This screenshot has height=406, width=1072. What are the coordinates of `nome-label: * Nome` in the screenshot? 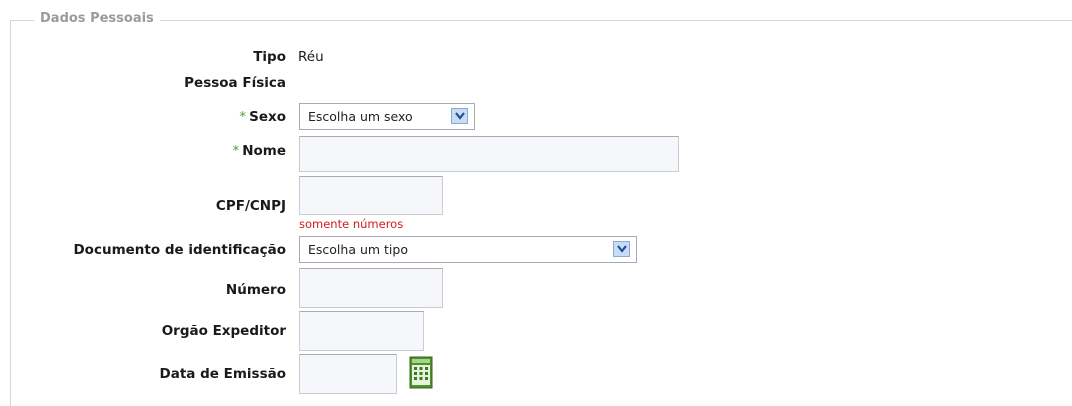 It's located at (259, 151).